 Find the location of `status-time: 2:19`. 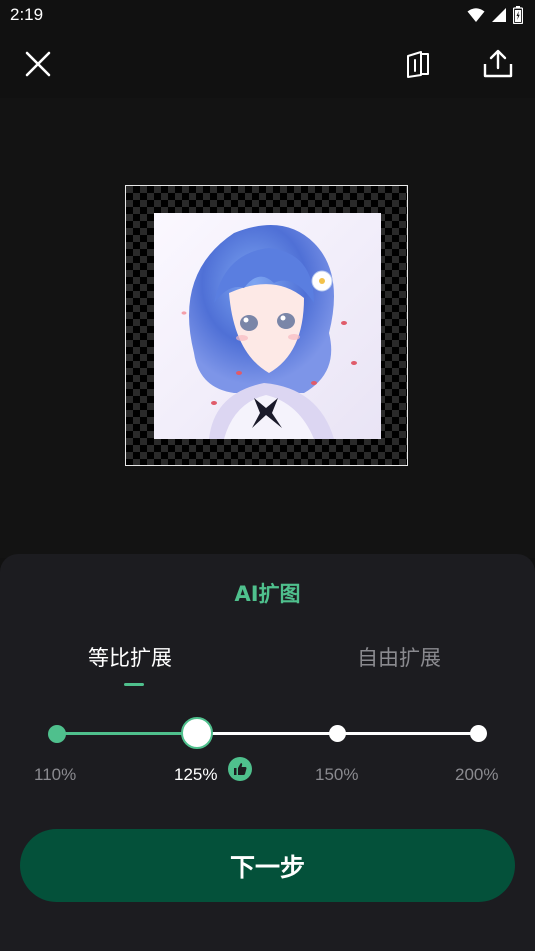

status-time: 2:19 is located at coordinates (27, 14).